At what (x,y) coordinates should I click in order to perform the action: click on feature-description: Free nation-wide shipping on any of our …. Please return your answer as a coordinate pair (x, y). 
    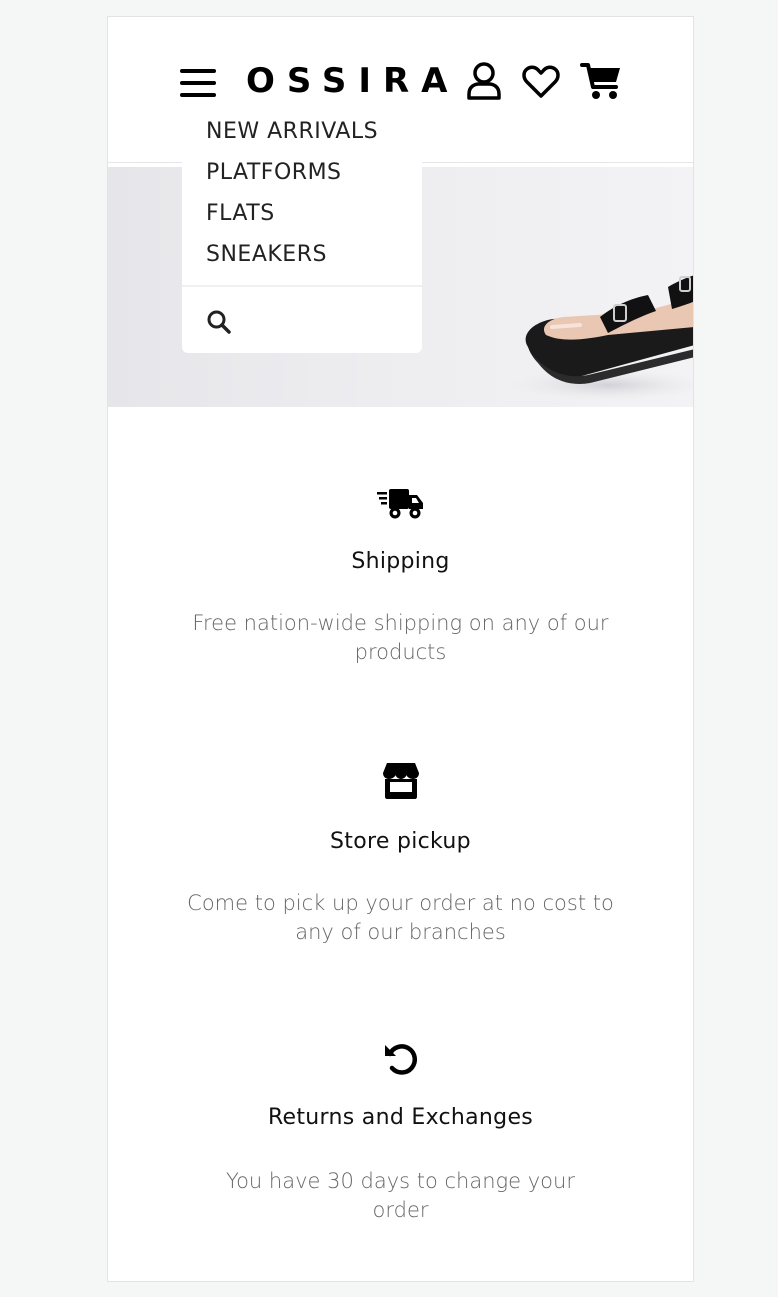
    Looking at the image, I should click on (400, 637).